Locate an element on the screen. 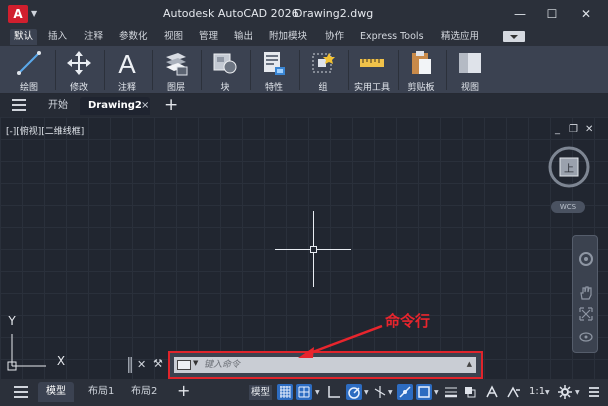 The image size is (608, 406). navigation-bar is located at coordinates (585, 294).